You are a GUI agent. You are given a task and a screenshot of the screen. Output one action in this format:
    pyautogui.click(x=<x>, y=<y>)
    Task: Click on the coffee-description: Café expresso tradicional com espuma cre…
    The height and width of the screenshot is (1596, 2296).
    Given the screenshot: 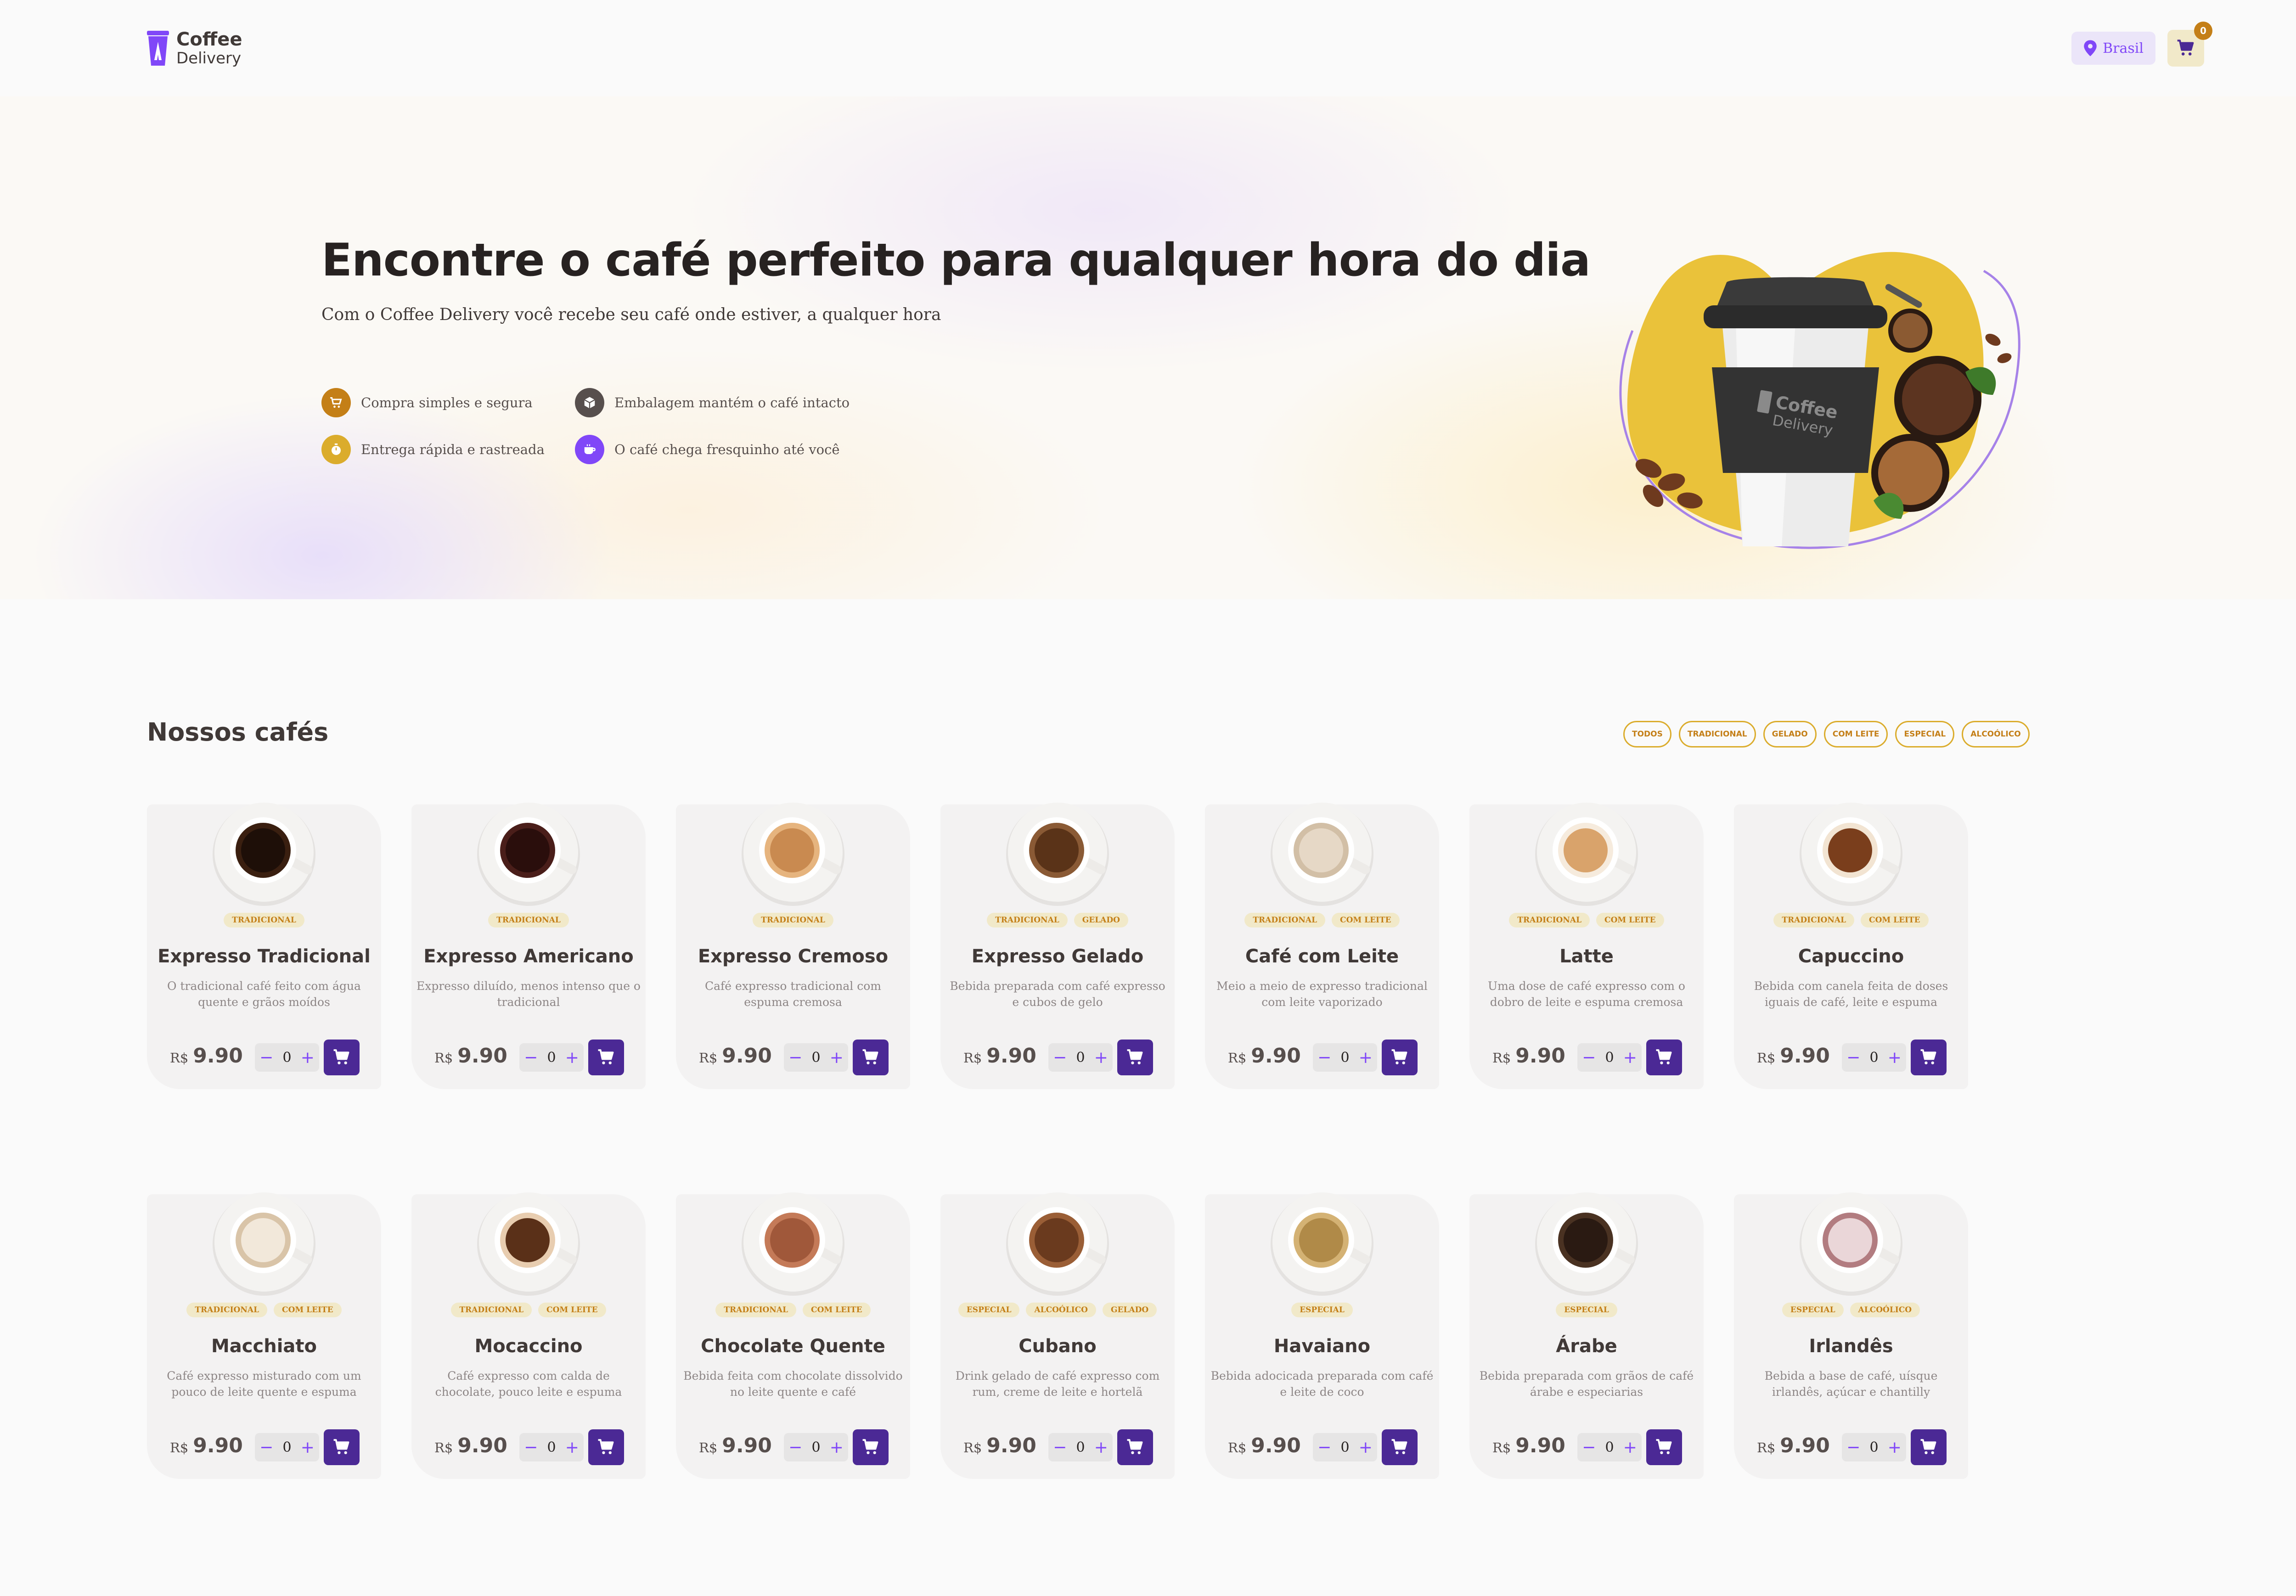 What is the action you would take?
    pyautogui.click(x=793, y=994)
    